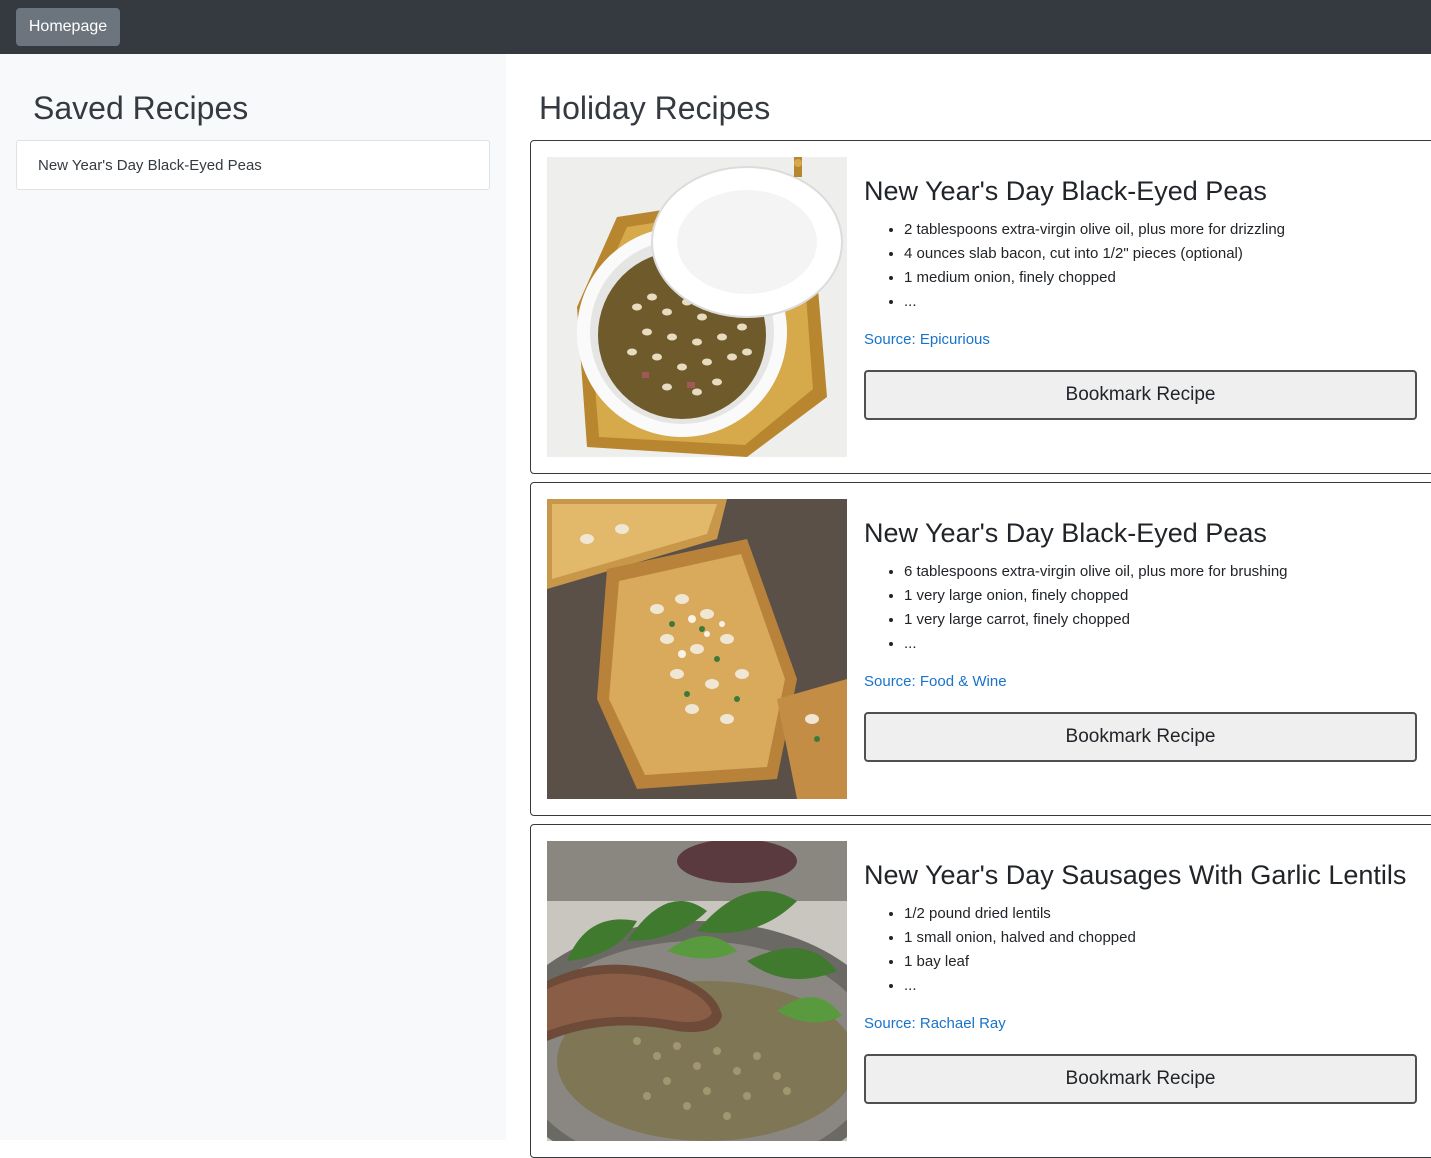 The width and height of the screenshot is (1431, 1158). I want to click on bowl-of-black-eyed-peas-icon, so click(697, 307).